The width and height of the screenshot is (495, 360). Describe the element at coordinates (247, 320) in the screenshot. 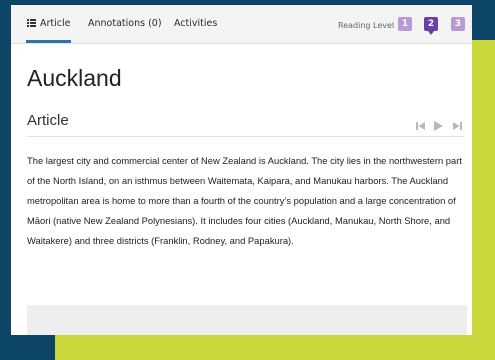

I see `content-placeholder-box` at that location.